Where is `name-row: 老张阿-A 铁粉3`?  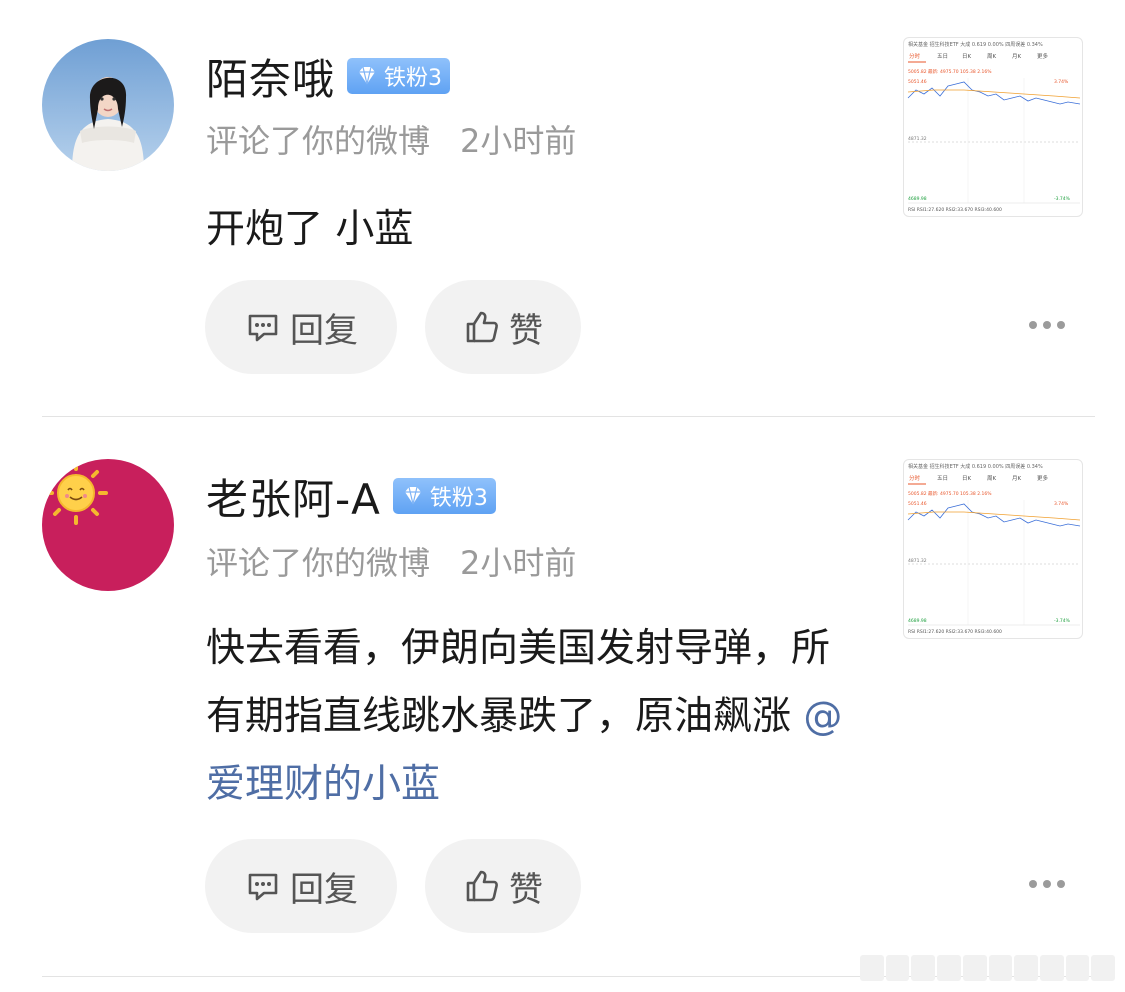 name-row: 老张阿-A 铁粉3 is located at coordinates (351, 496).